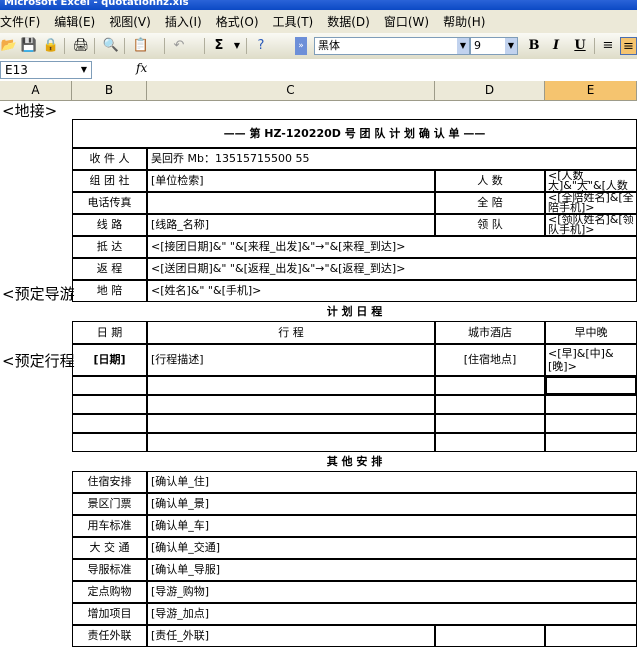 The image size is (637, 655). I want to click on research-icon: 🔍, so click(111, 46).